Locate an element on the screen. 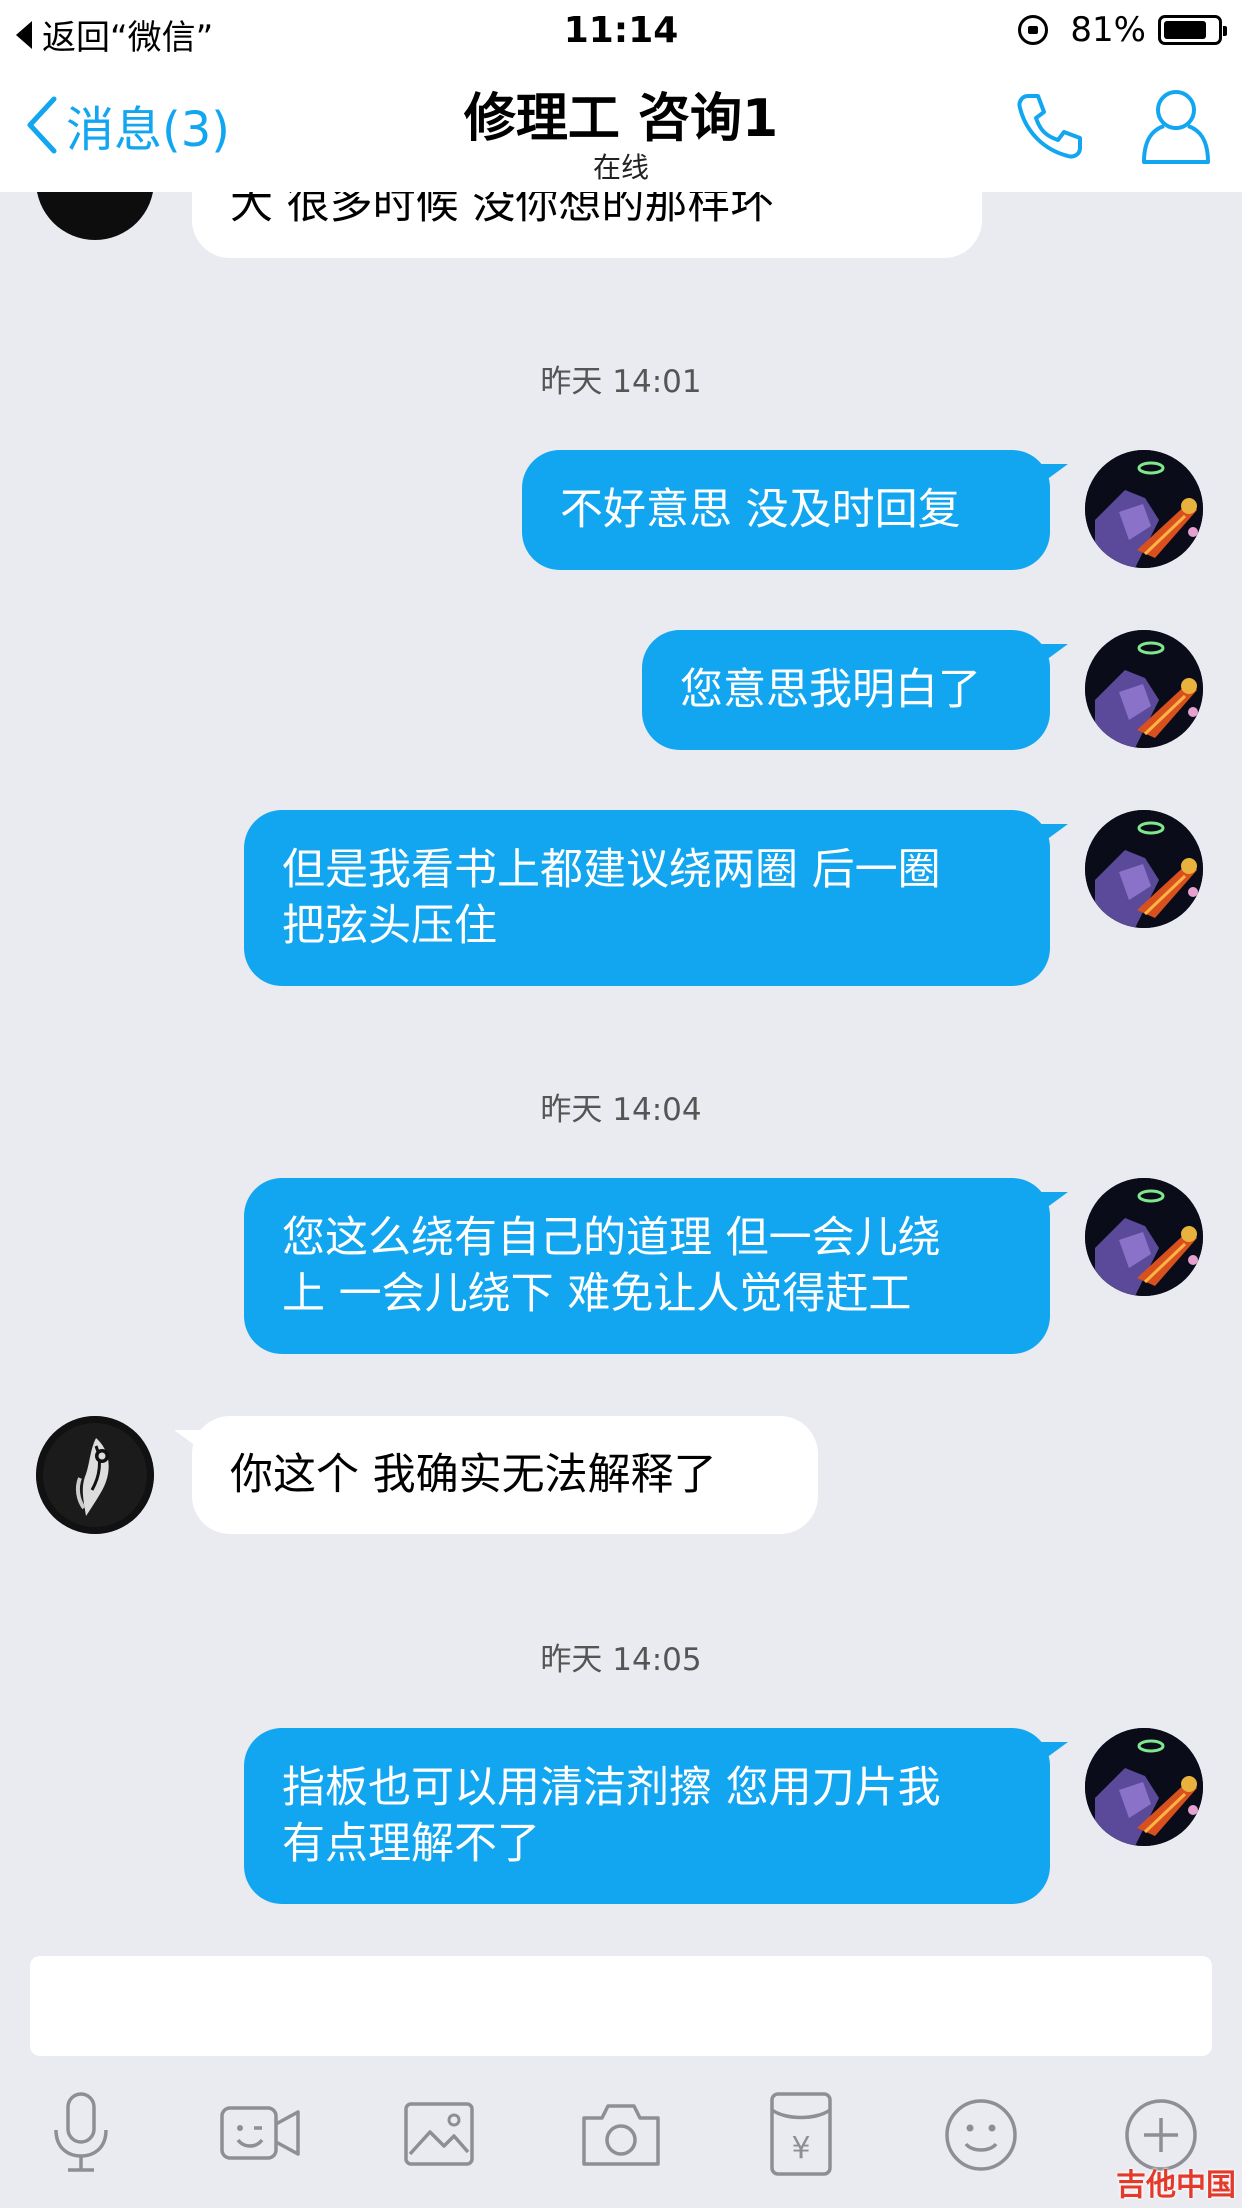 The width and height of the screenshot is (1242, 2208). voice-button is located at coordinates (81, 2135).